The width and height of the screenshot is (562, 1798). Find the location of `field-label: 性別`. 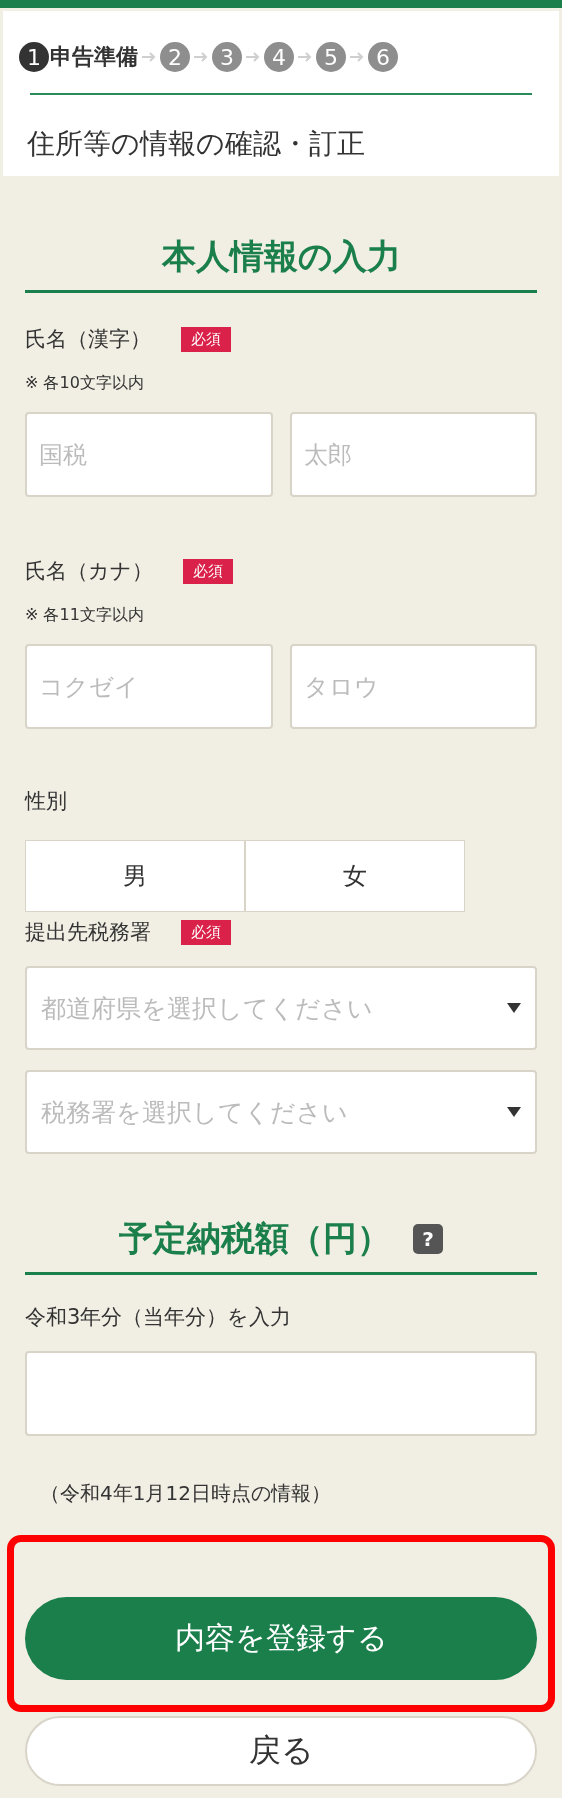

field-label: 性別 is located at coordinates (46, 801).